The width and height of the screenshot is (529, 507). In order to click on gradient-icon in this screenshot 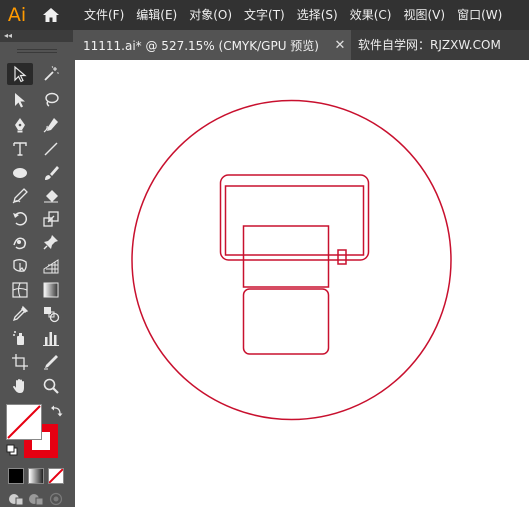, I will do `click(51, 290)`.